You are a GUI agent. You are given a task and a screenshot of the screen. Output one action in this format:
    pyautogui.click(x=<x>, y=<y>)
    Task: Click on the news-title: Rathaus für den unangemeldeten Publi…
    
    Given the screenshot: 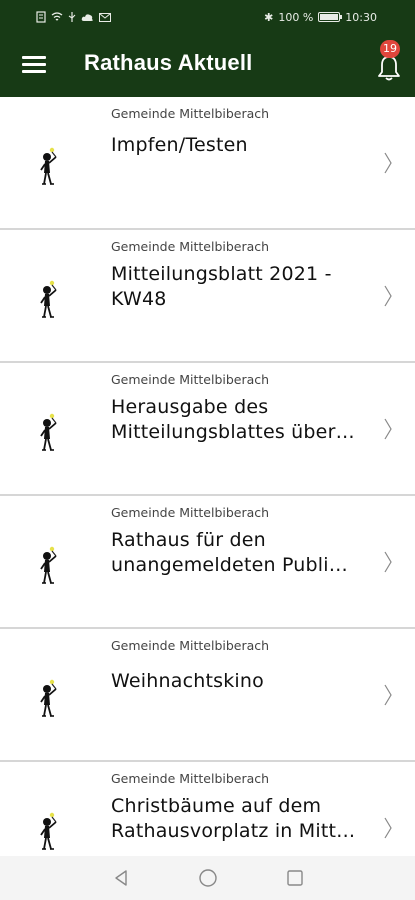 What is the action you would take?
    pyautogui.click(x=242, y=553)
    